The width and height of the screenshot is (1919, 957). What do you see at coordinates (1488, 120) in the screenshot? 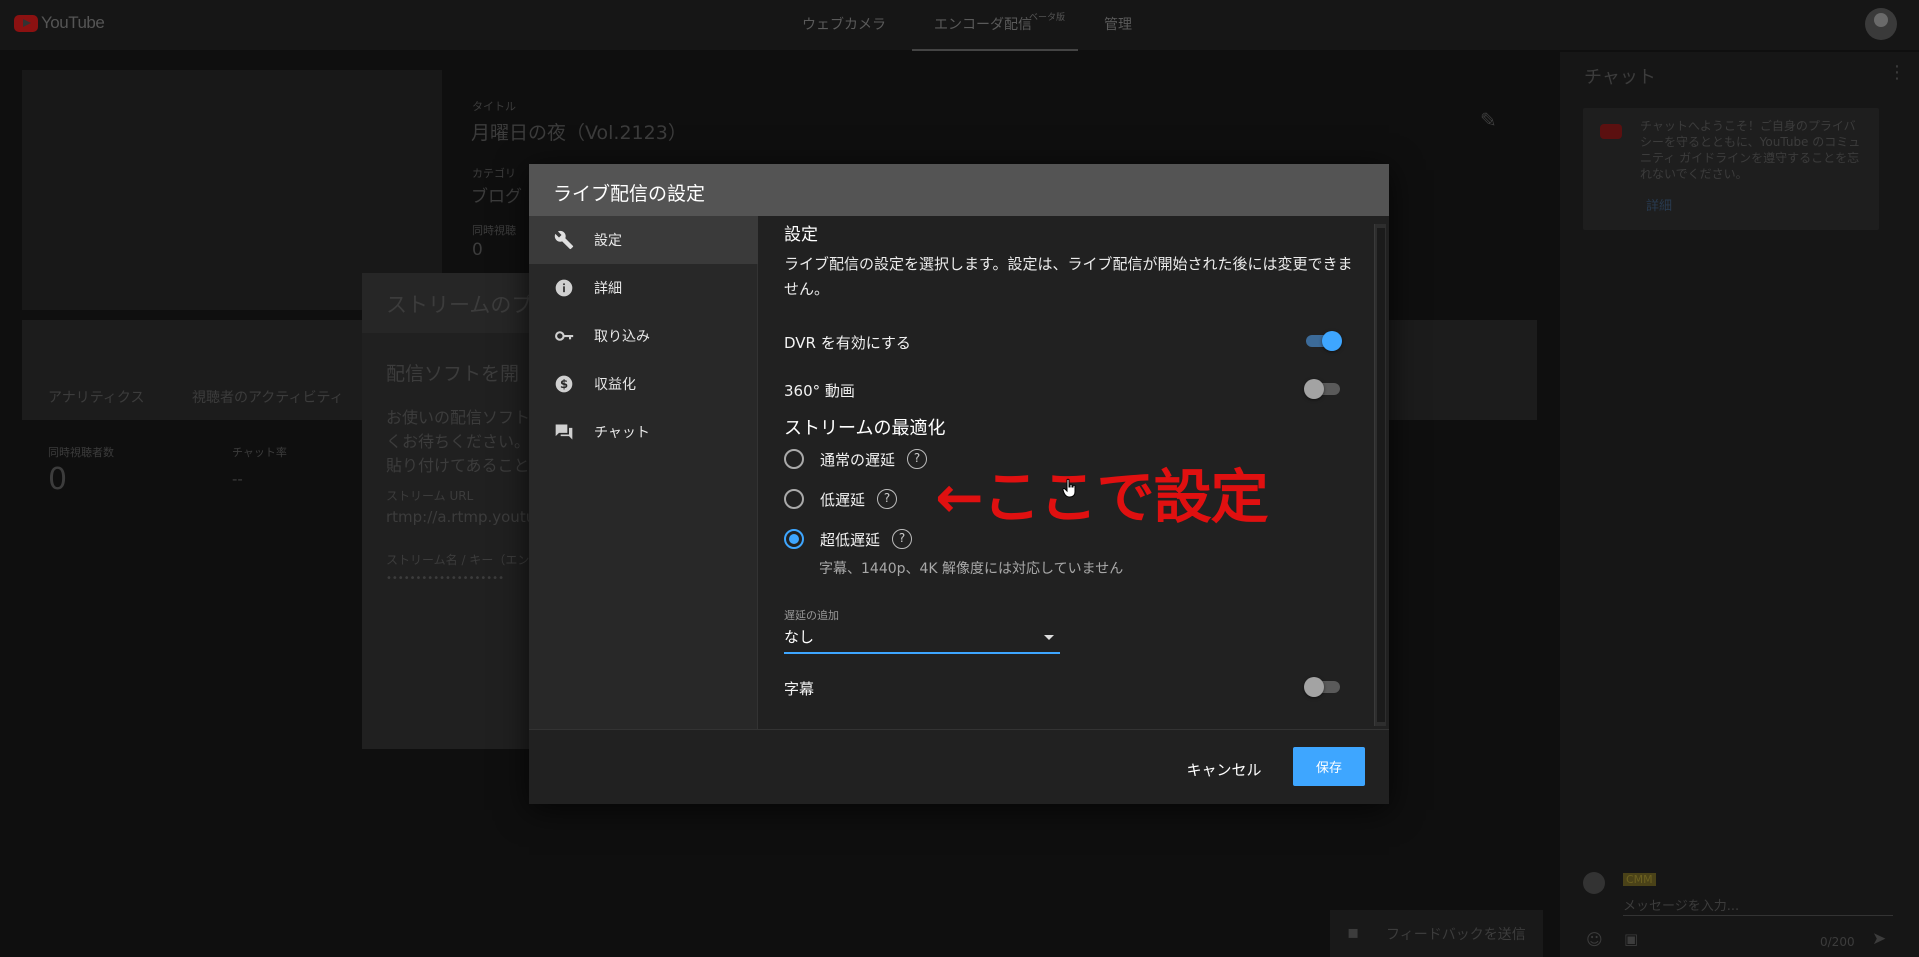
I see `edit-pencil-icon: ✎` at bounding box center [1488, 120].